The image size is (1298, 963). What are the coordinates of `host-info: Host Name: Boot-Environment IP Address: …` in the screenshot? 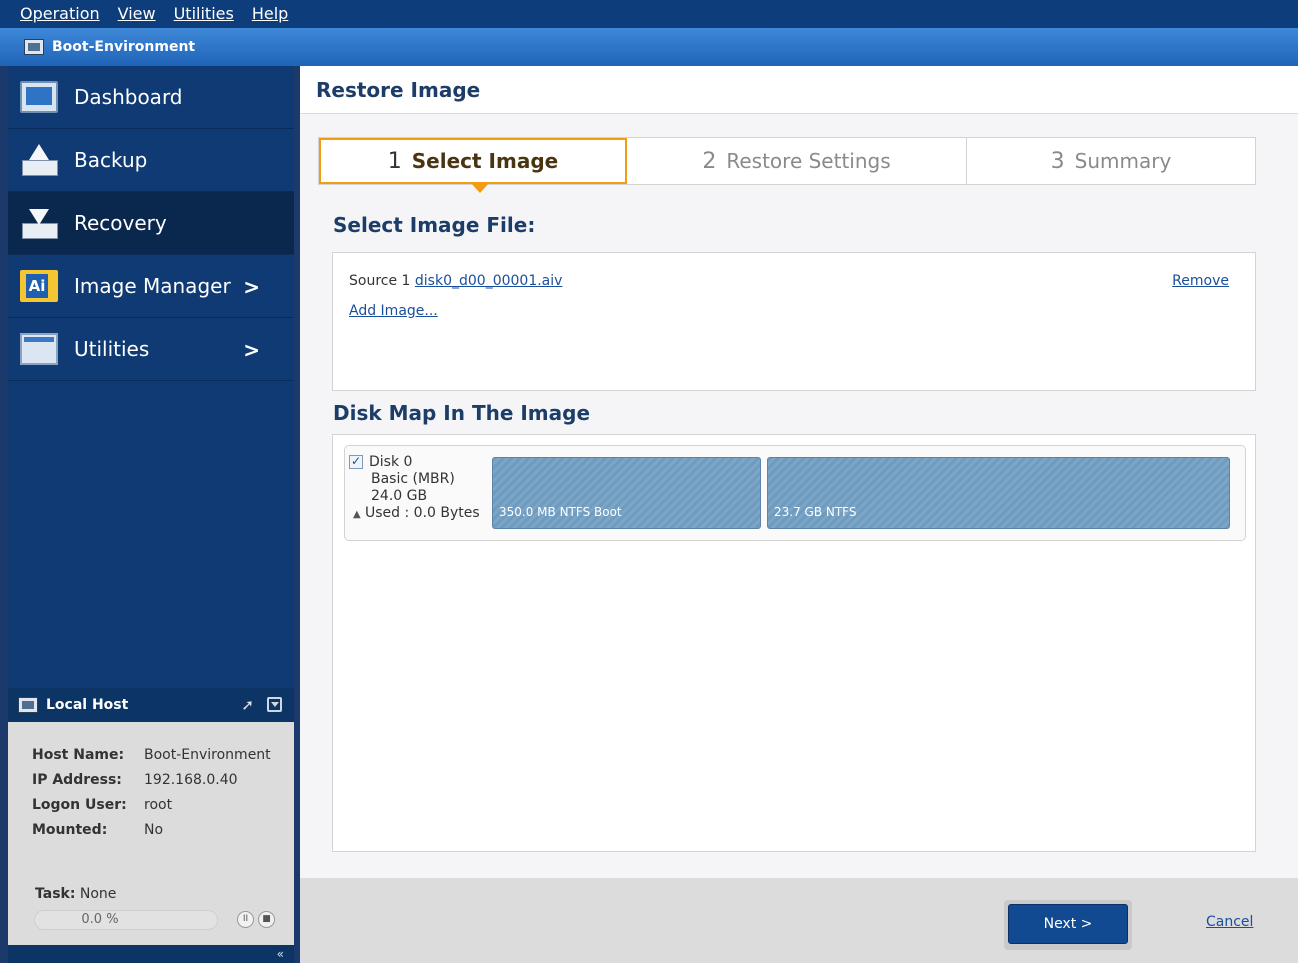 It's located at (151, 782).